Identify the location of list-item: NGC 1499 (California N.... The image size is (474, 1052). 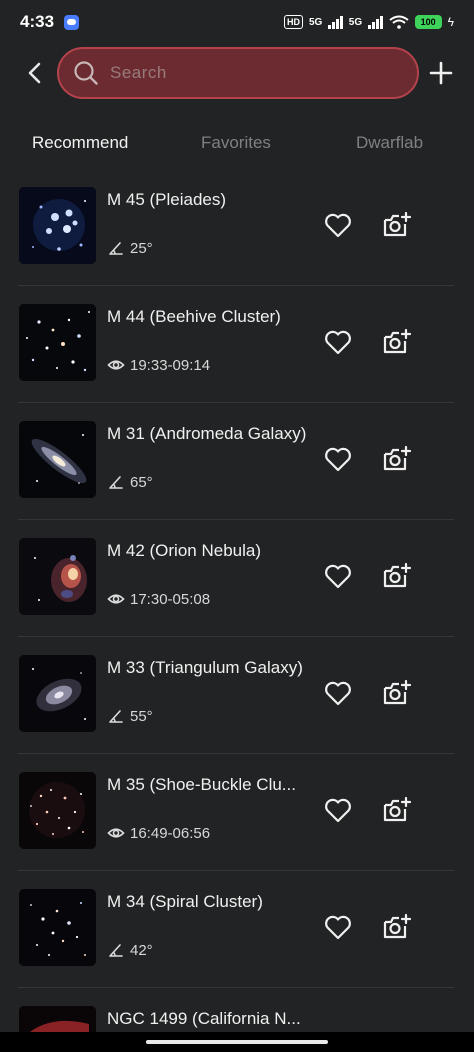
(237, 1010).